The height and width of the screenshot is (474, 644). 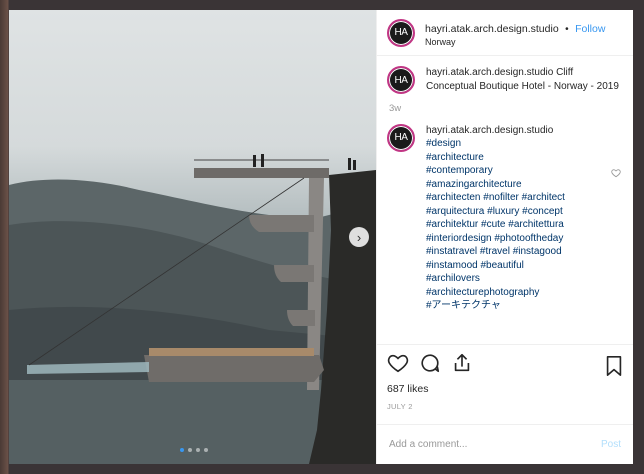 What do you see at coordinates (359, 237) in the screenshot?
I see `carousel-next-button: ›` at bounding box center [359, 237].